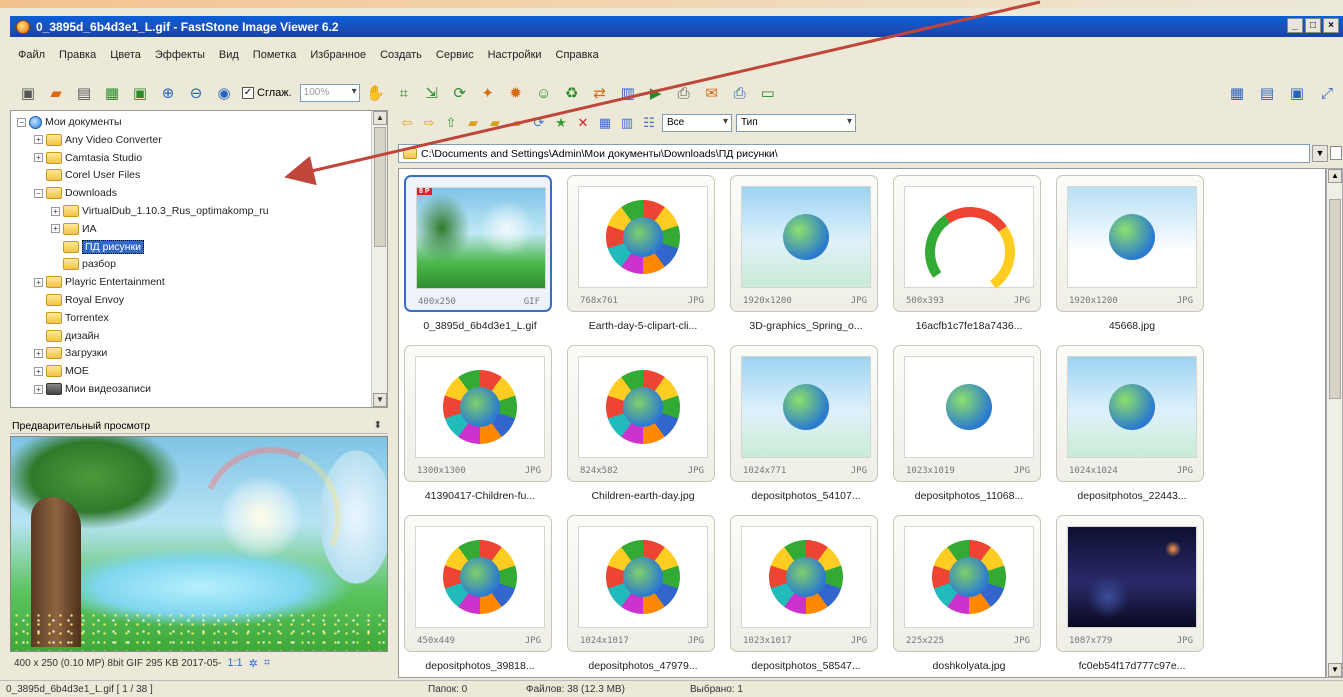 The height and width of the screenshot is (697, 1343). I want to click on wallpaper-icon: ▭, so click(768, 93).